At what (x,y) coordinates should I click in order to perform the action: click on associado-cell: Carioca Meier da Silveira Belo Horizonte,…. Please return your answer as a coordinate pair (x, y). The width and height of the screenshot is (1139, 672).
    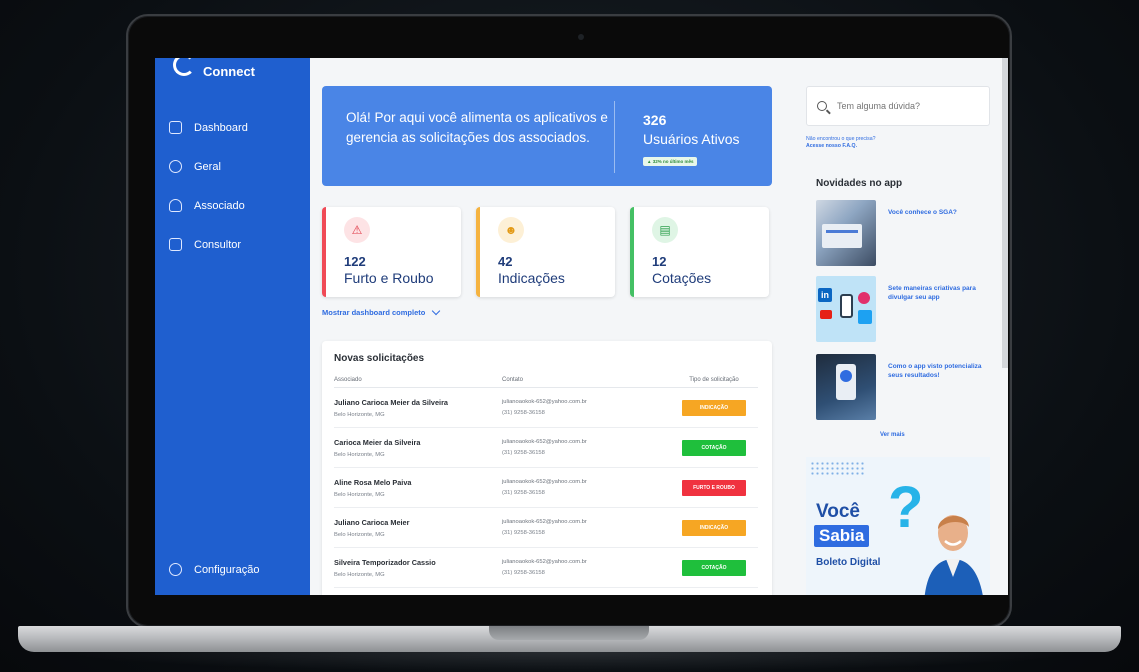
    Looking at the image, I should click on (418, 448).